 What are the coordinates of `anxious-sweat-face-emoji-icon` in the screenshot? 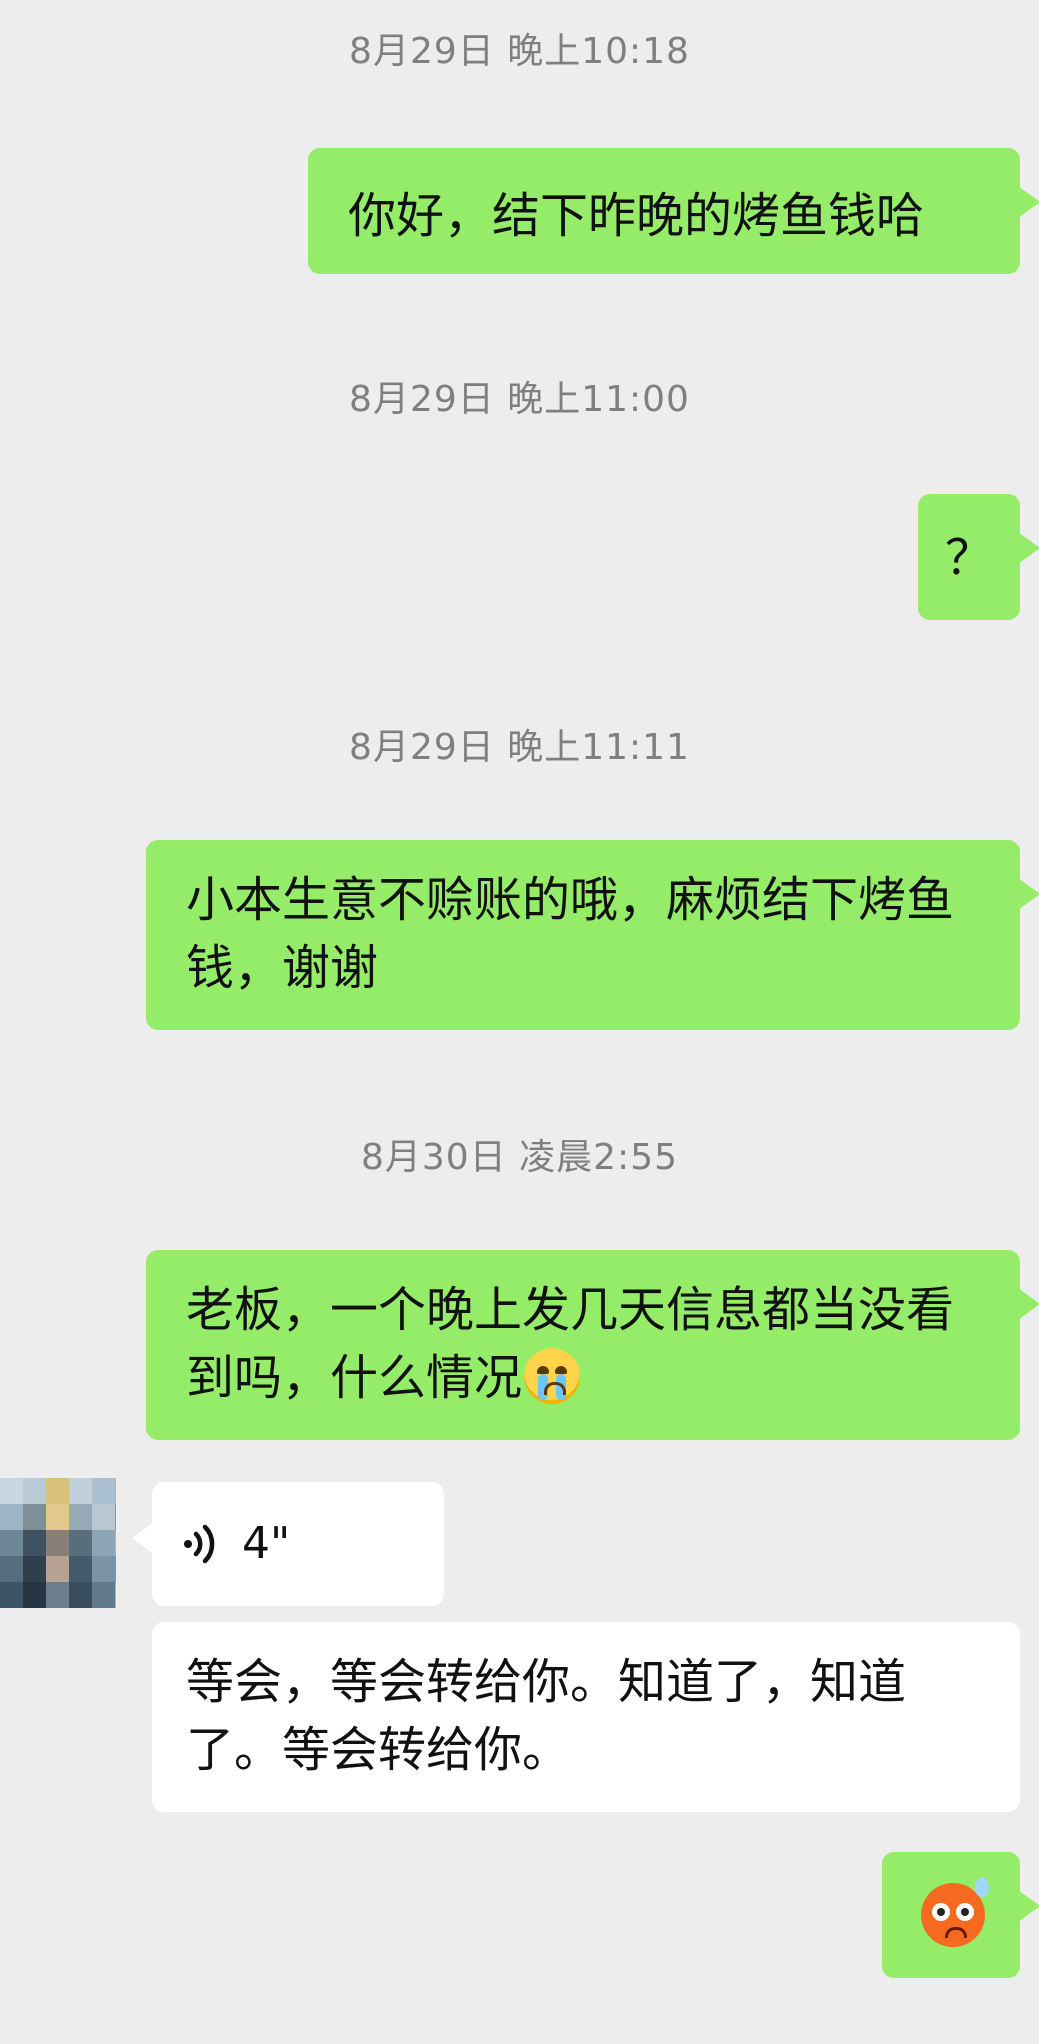 It's located at (955, 1912).